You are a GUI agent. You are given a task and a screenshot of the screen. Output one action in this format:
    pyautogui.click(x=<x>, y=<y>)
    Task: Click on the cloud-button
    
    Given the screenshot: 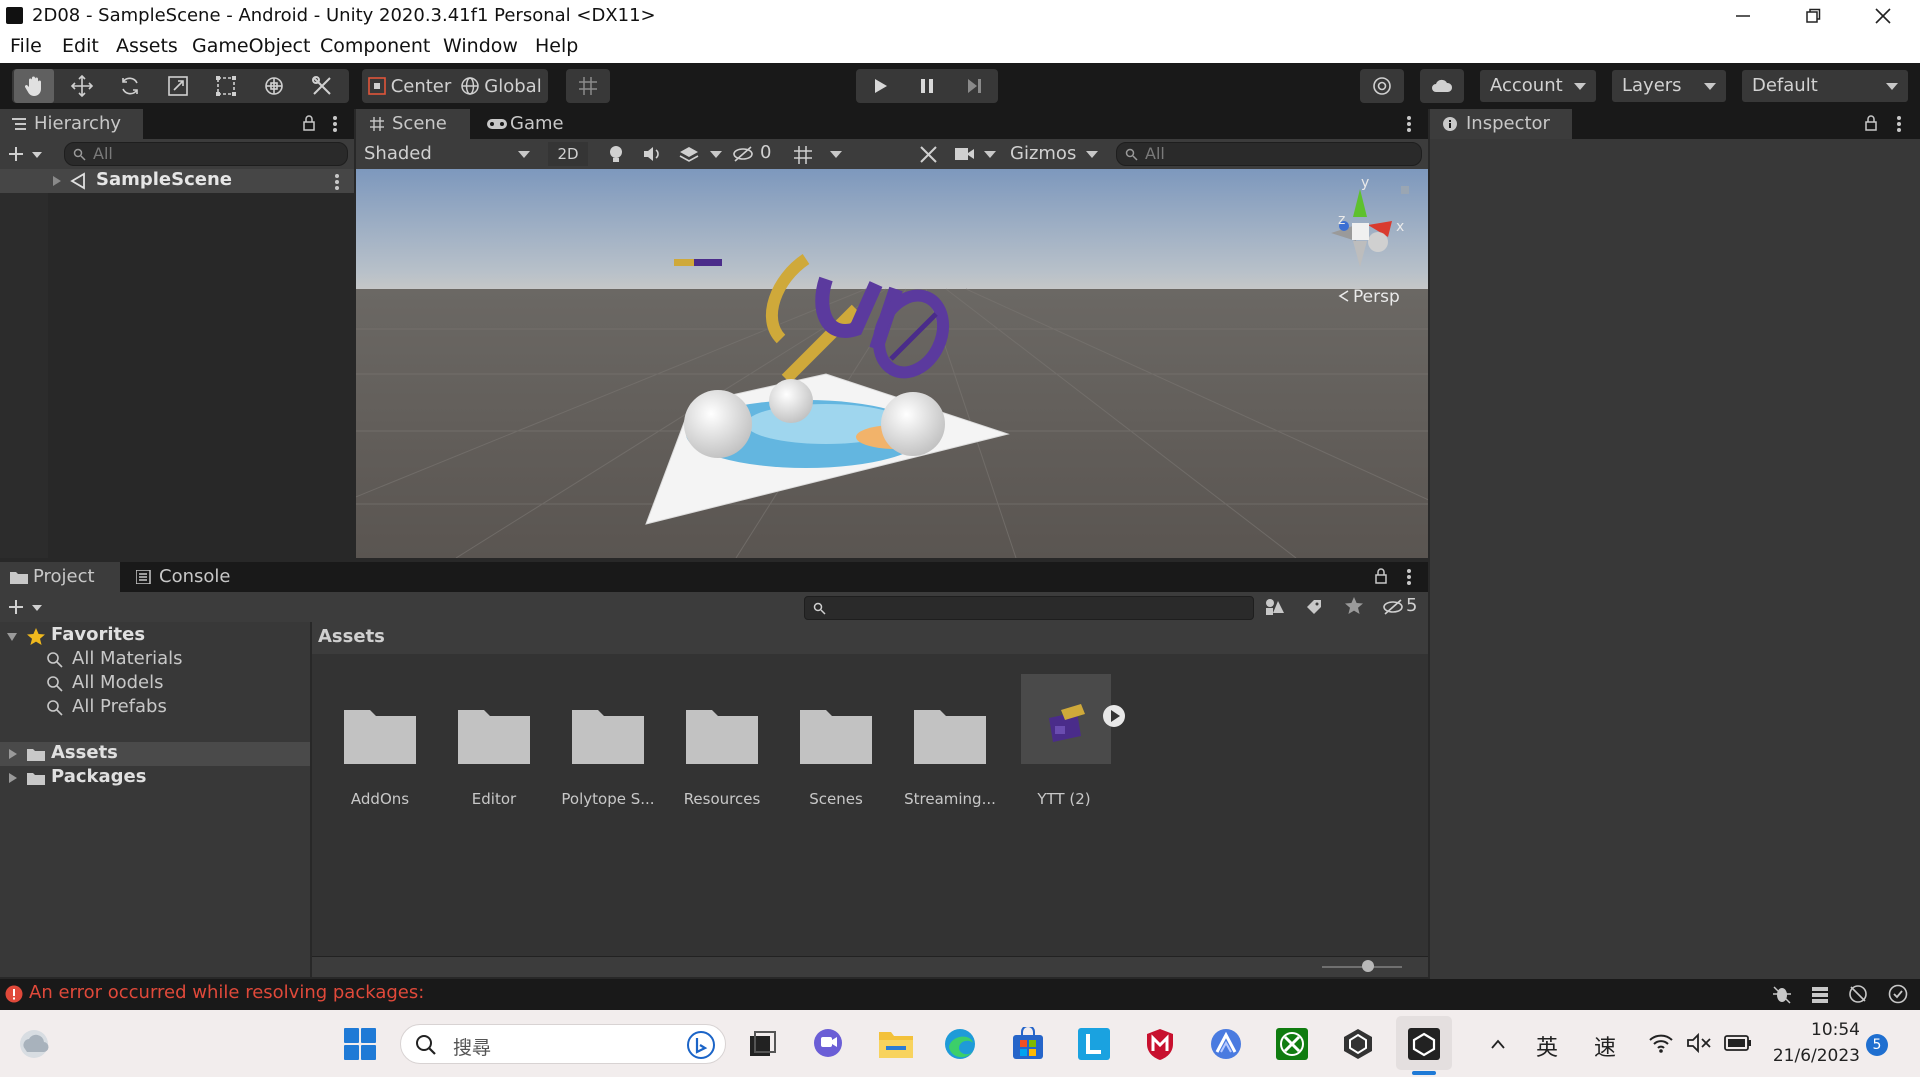 What is the action you would take?
    pyautogui.click(x=1442, y=86)
    